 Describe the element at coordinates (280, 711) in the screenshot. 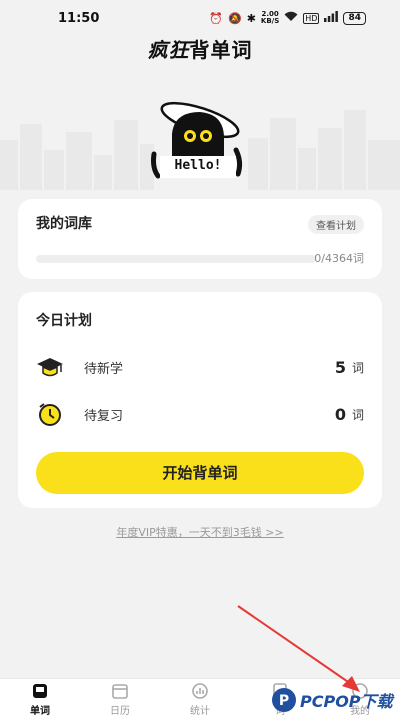

I see `tab-label: 词` at that location.